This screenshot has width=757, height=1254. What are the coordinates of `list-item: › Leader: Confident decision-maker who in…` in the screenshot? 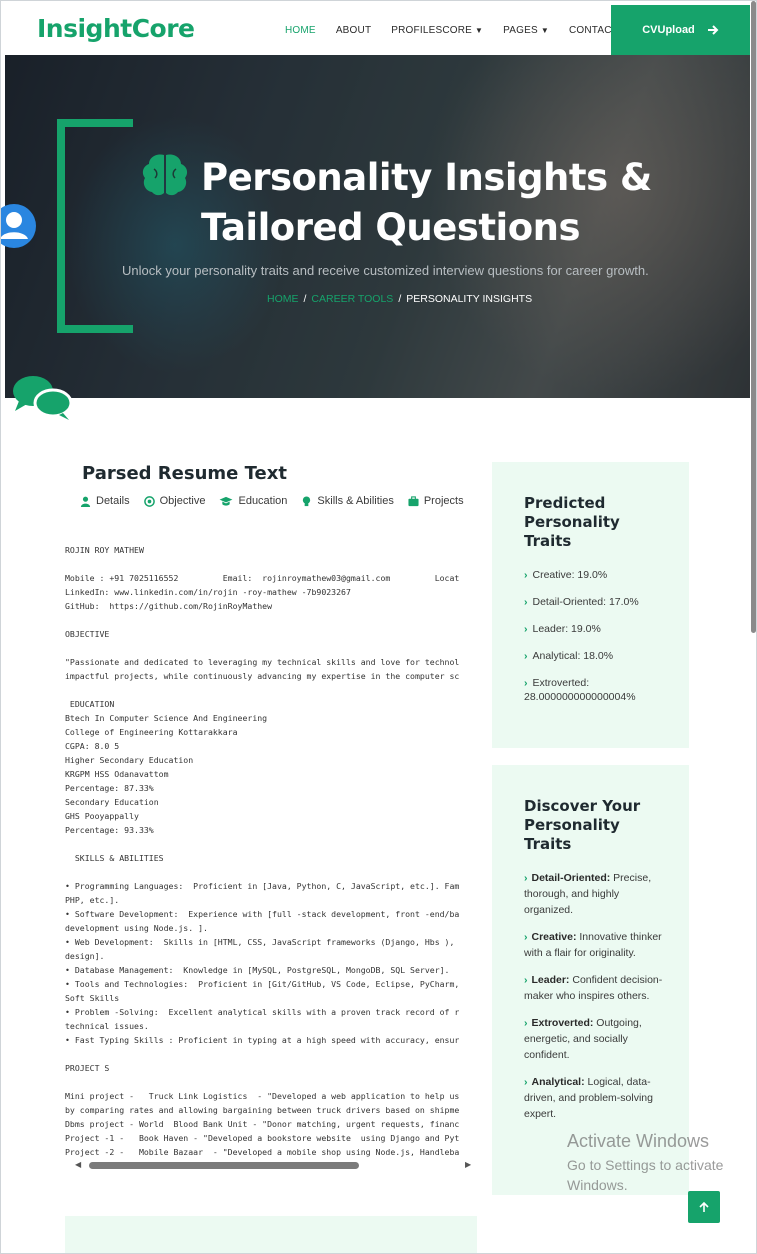 It's located at (594, 988).